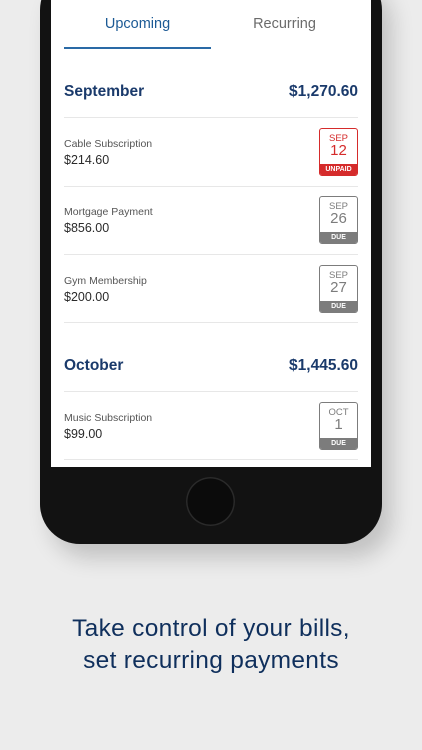 The image size is (422, 750). Describe the element at coordinates (83, 434) in the screenshot. I see `bill-amount: $99.00` at that location.